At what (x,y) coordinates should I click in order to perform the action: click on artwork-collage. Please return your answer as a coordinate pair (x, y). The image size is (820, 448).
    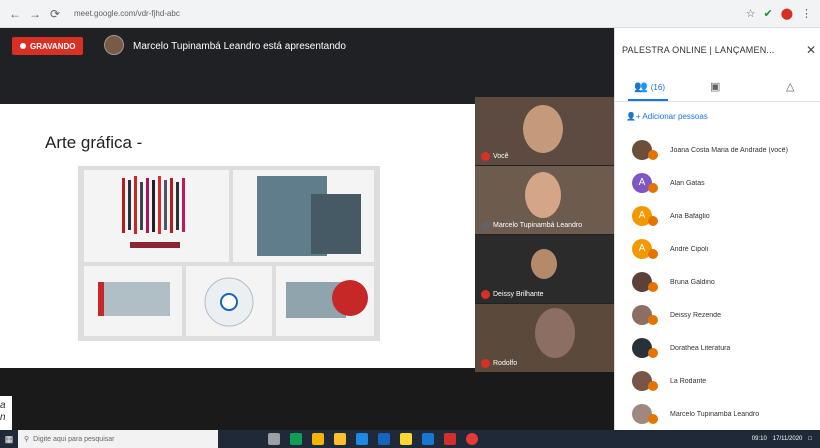
    Looking at the image, I should click on (229, 253).